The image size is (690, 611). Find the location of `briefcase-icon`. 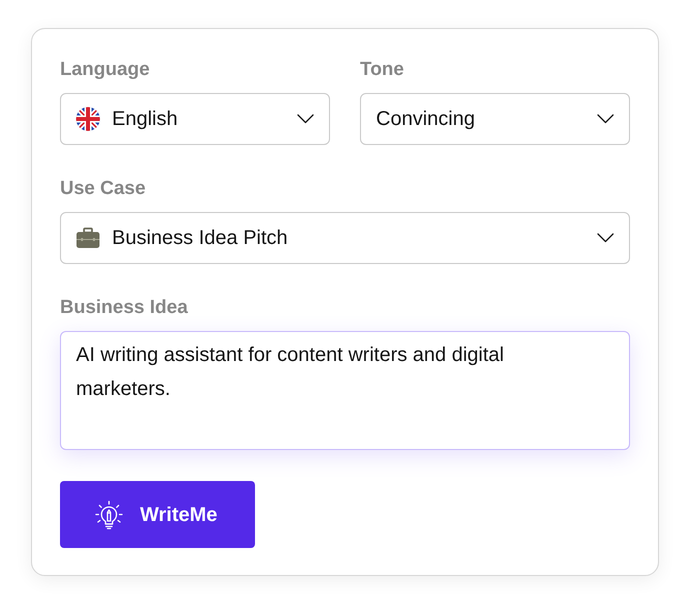

briefcase-icon is located at coordinates (88, 238).